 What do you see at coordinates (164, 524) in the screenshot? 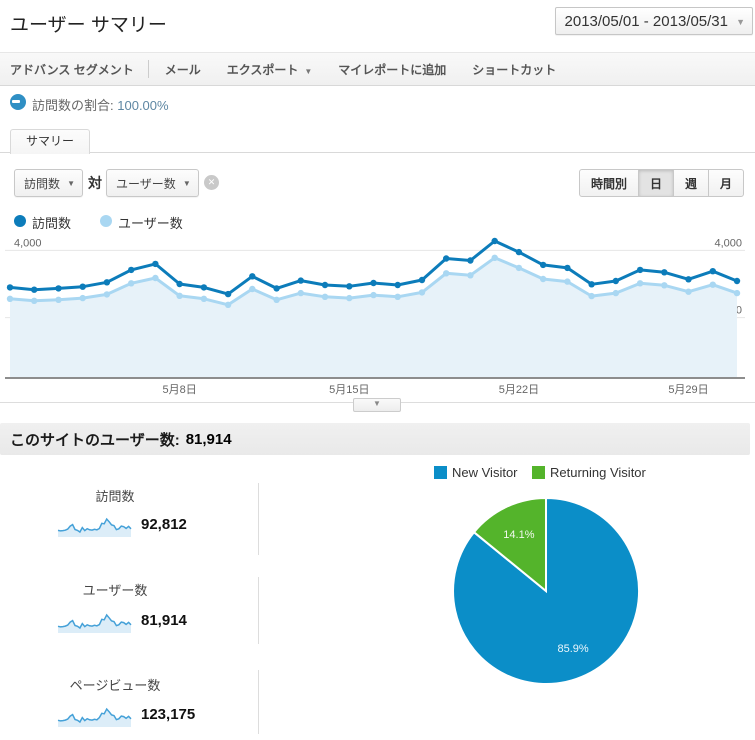
I see `metric-value-visits: 92,812` at bounding box center [164, 524].